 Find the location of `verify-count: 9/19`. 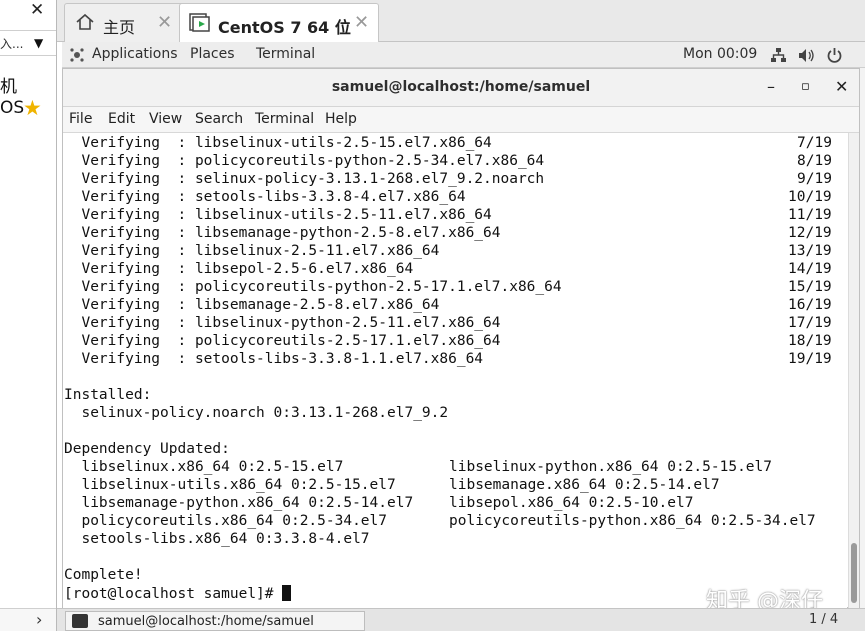

verify-count: 9/19 is located at coordinates (814, 179).